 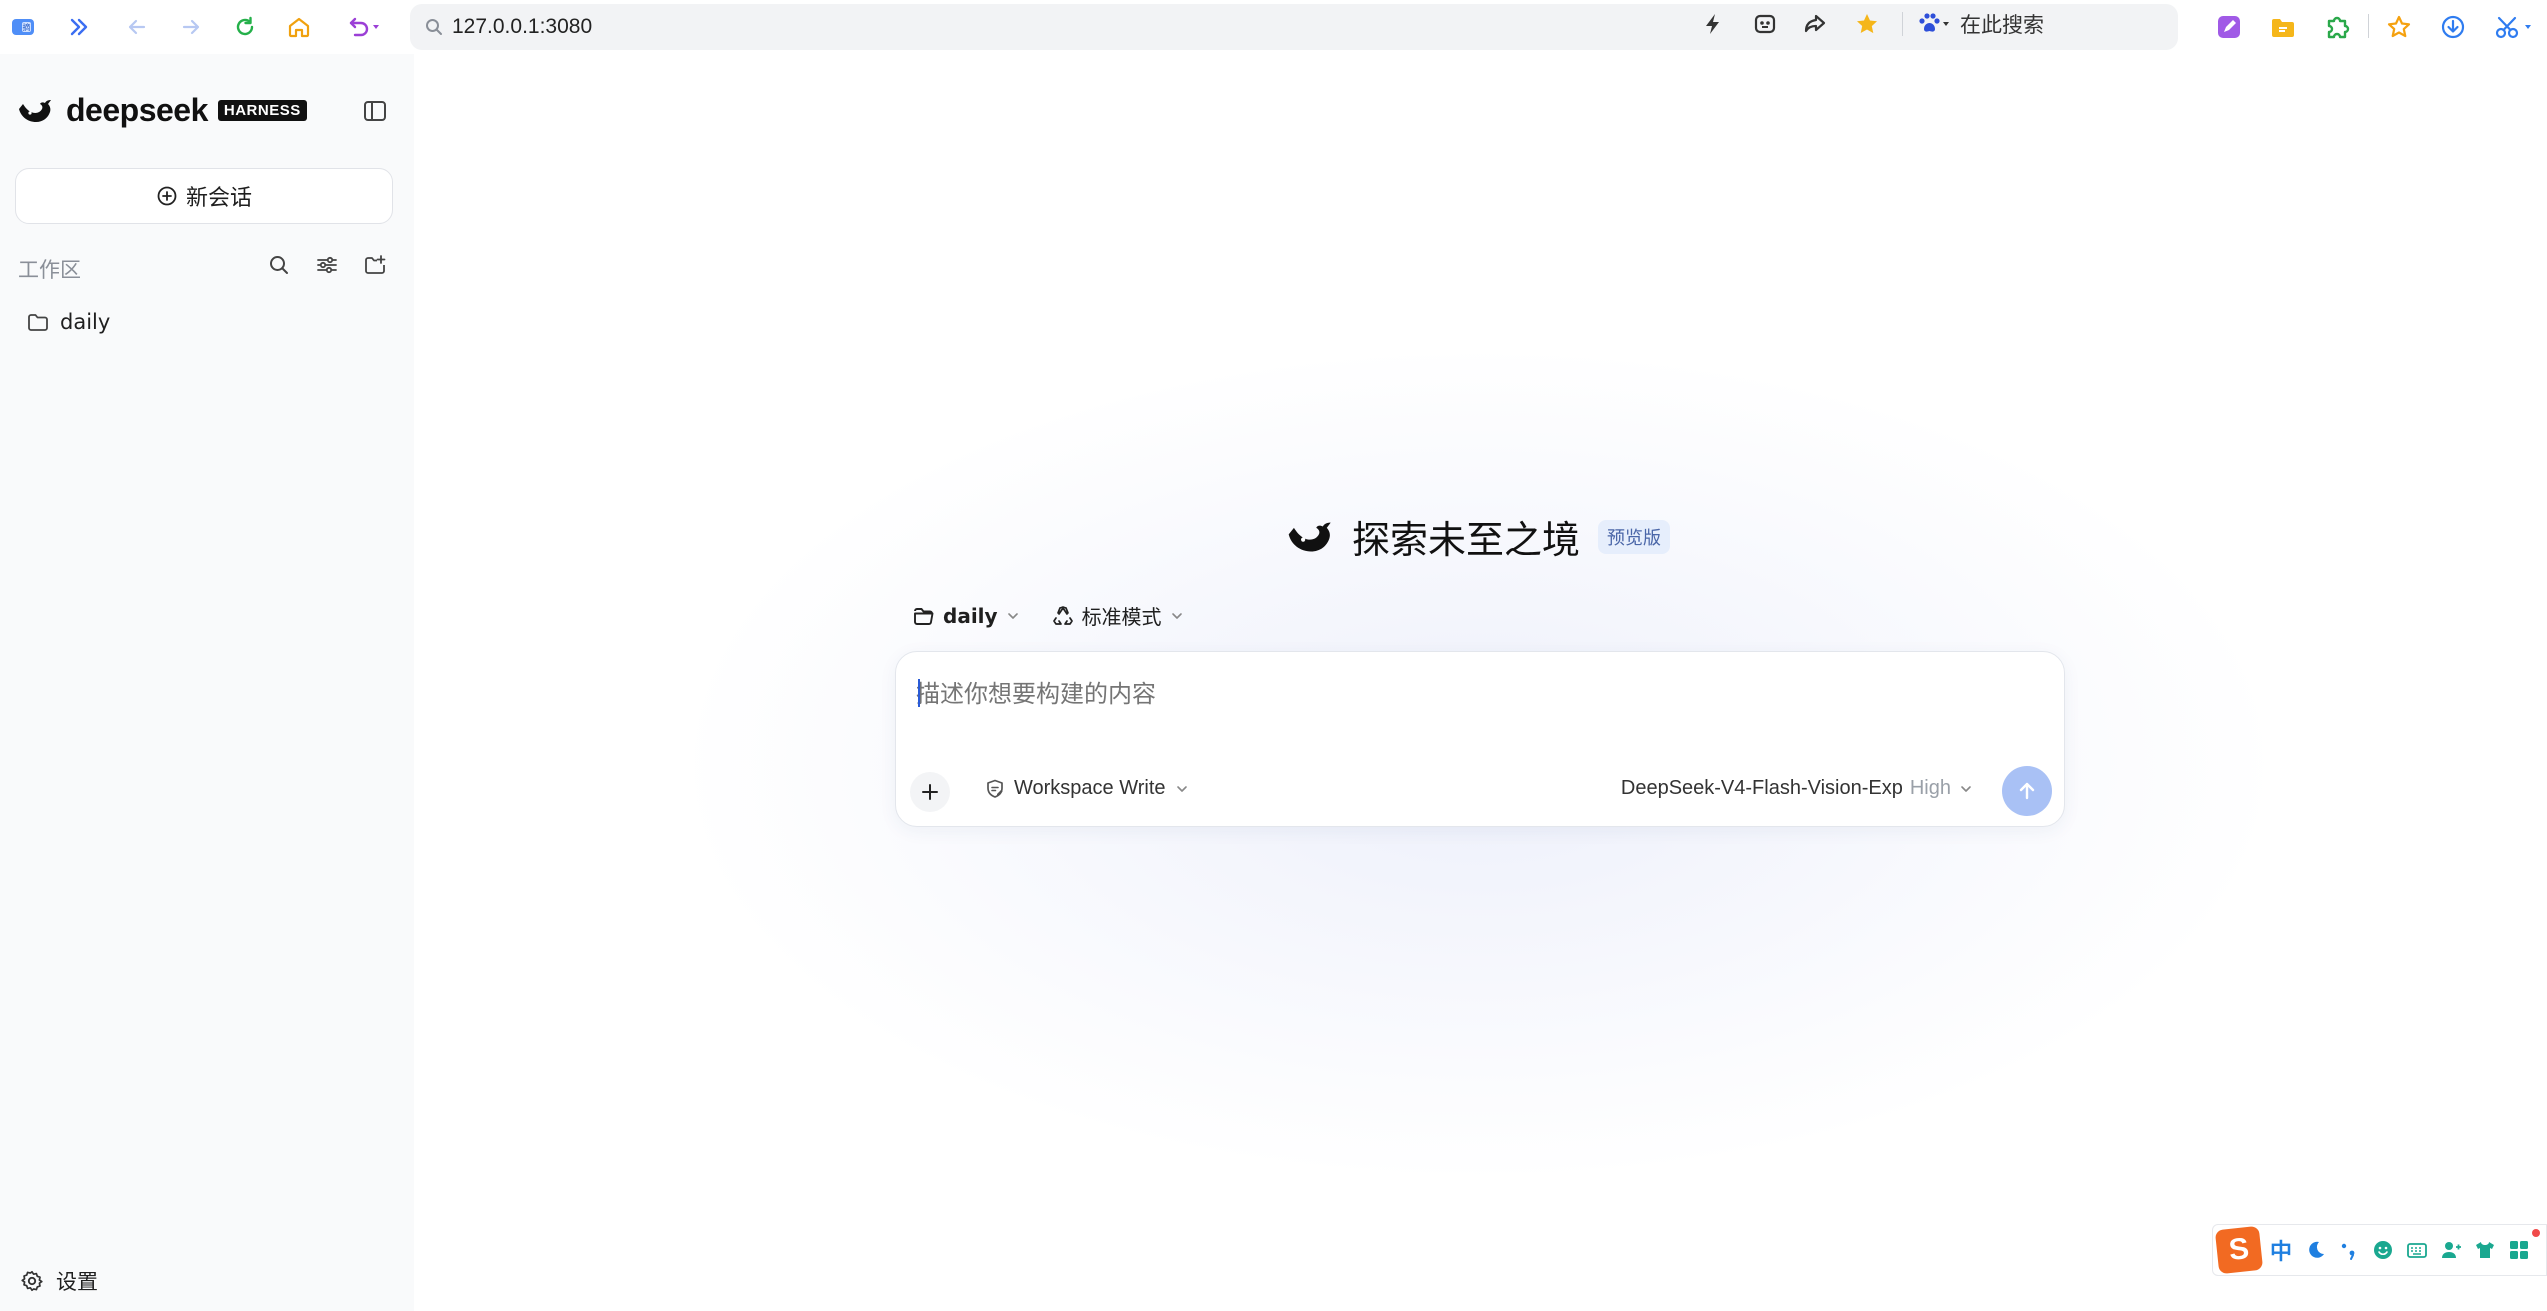 I want to click on permission-selector: Workspace Write, so click(x=1087, y=788).